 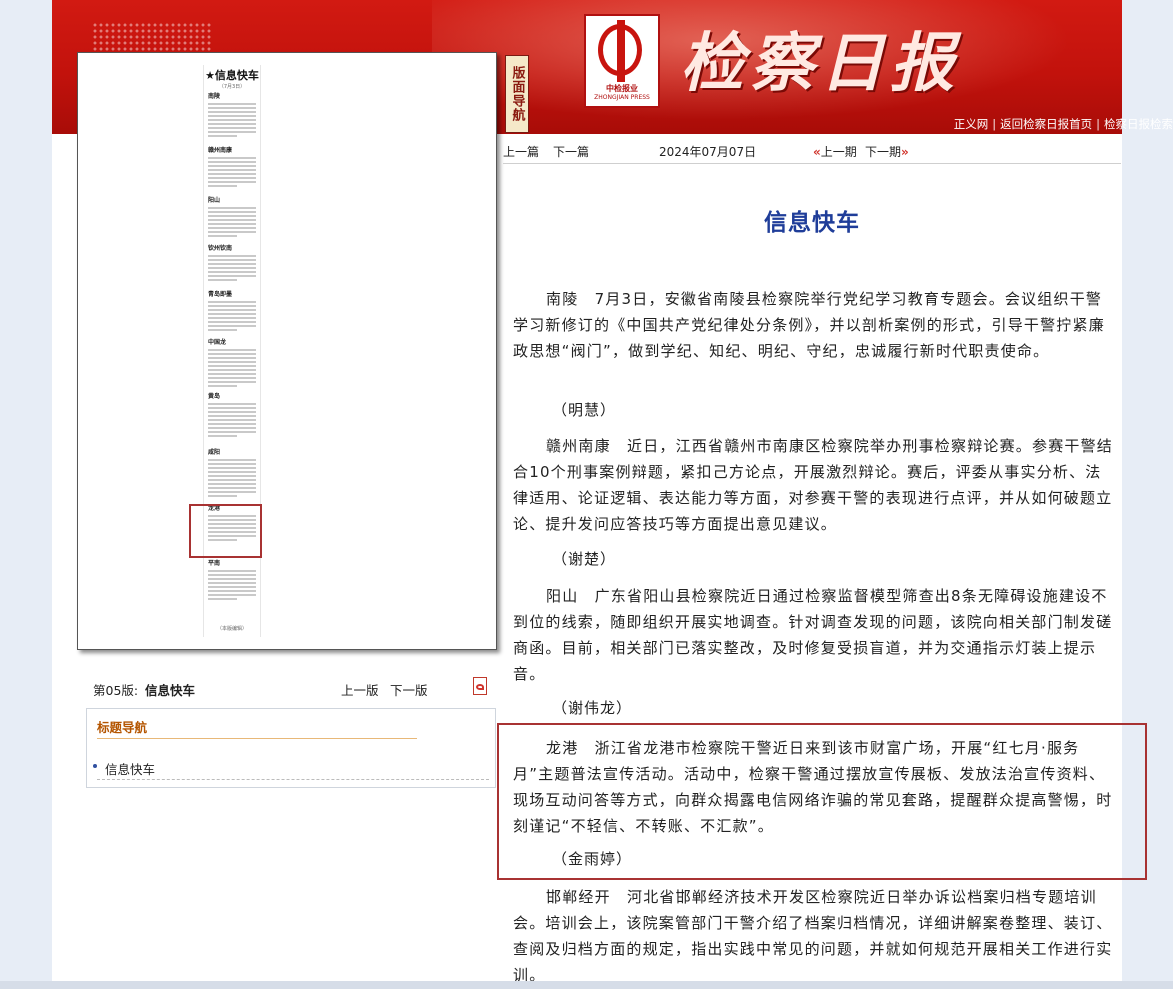 I want to click on article-nav-bar: 上一篇 下一篇 2024年07月07日 «上一期 下一期», so click(x=812, y=153).